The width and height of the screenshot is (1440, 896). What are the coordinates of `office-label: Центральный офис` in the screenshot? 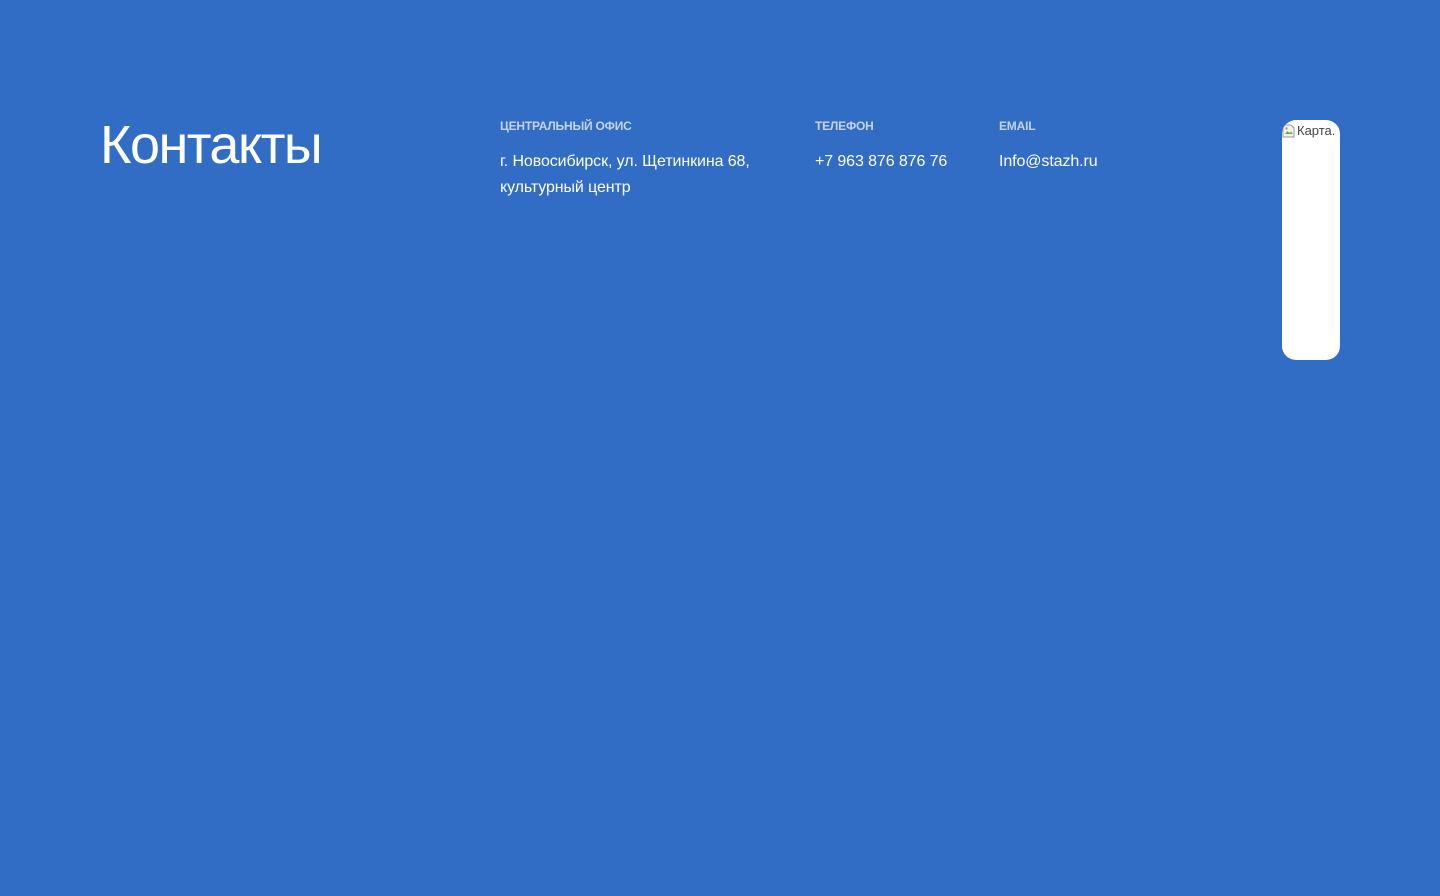 It's located at (566, 126).